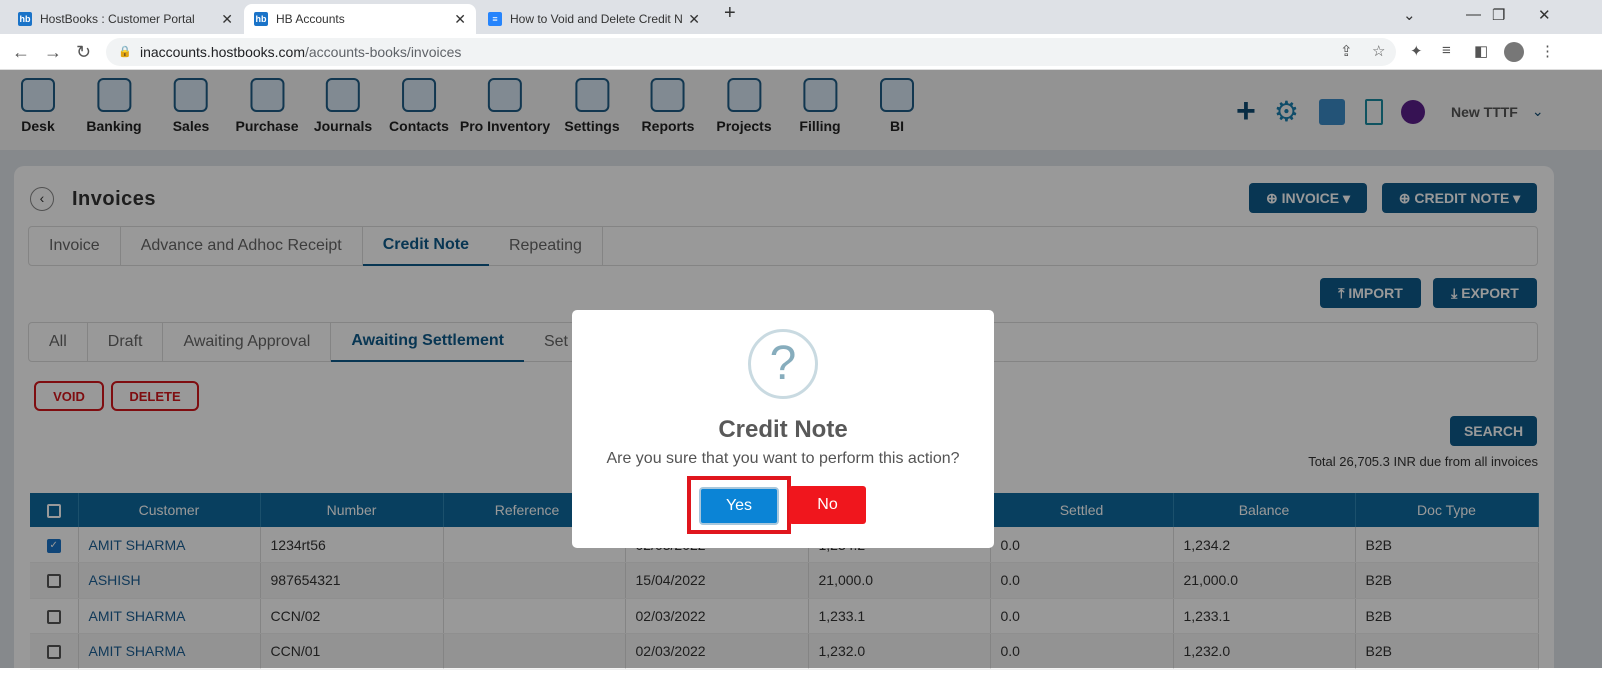 The image size is (1602, 686). I want to click on share-icon: ⇪, so click(1346, 51).